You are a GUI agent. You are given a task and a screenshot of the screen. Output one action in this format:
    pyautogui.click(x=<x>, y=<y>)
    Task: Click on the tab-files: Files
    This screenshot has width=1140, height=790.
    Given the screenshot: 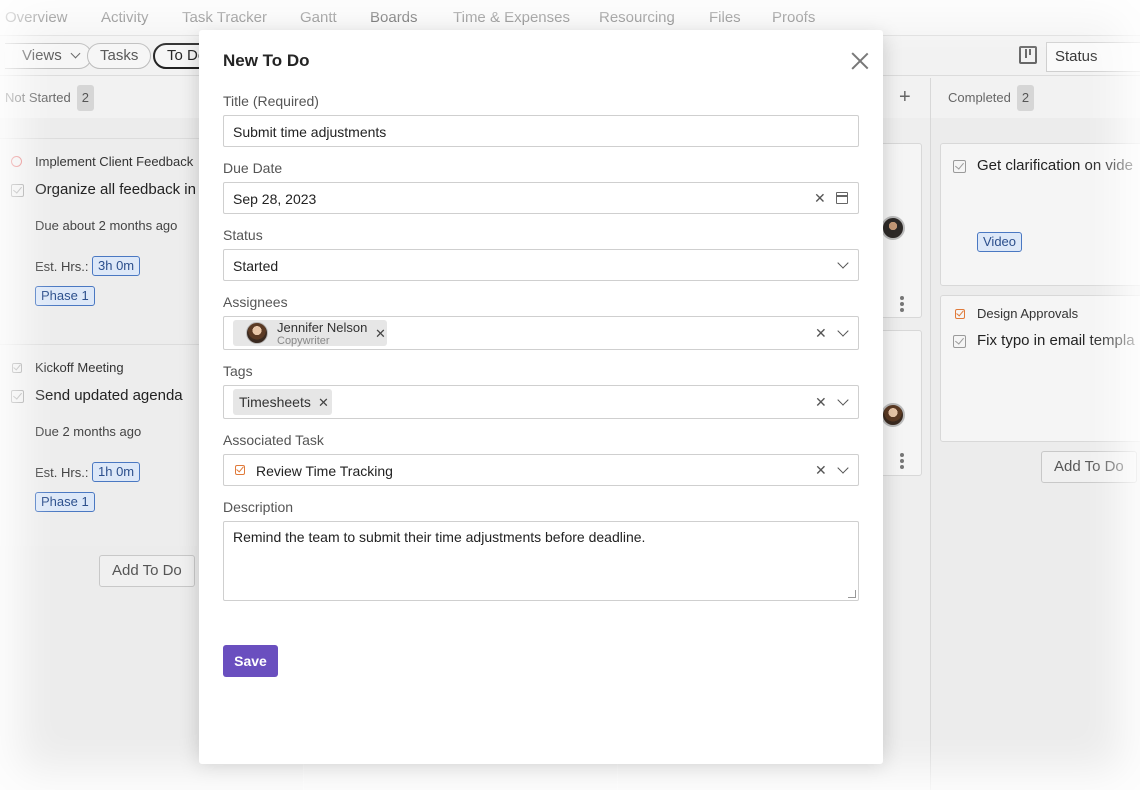 What is the action you would take?
    pyautogui.click(x=725, y=17)
    